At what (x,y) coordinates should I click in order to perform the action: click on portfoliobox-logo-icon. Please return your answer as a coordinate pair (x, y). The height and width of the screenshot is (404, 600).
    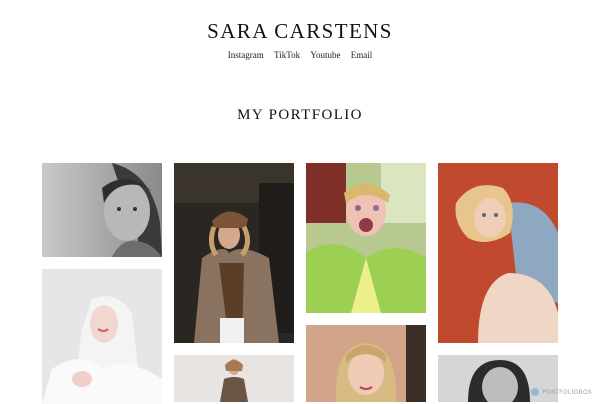
    Looking at the image, I should click on (535, 392).